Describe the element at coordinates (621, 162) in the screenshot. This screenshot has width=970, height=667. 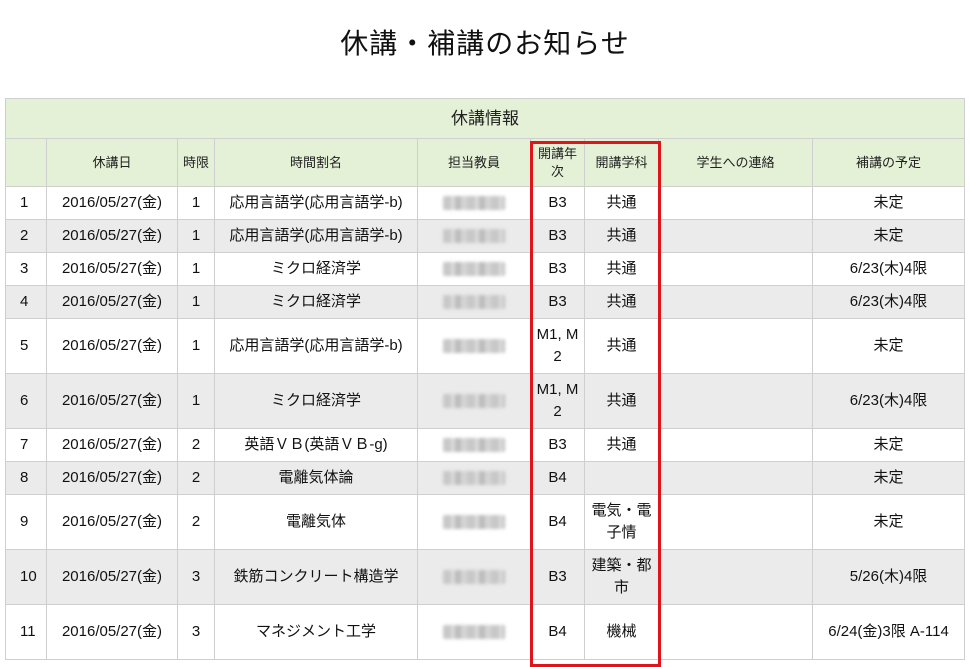
I see `col-header-dept: 開講学科` at that location.